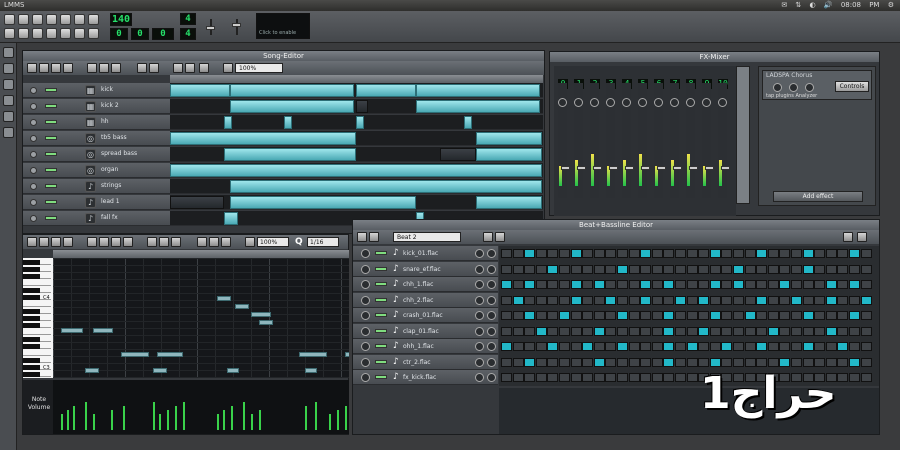 The image size is (900, 450). What do you see at coordinates (419, 377) in the screenshot?
I see `track-name: fx_kick.flac` at bounding box center [419, 377].